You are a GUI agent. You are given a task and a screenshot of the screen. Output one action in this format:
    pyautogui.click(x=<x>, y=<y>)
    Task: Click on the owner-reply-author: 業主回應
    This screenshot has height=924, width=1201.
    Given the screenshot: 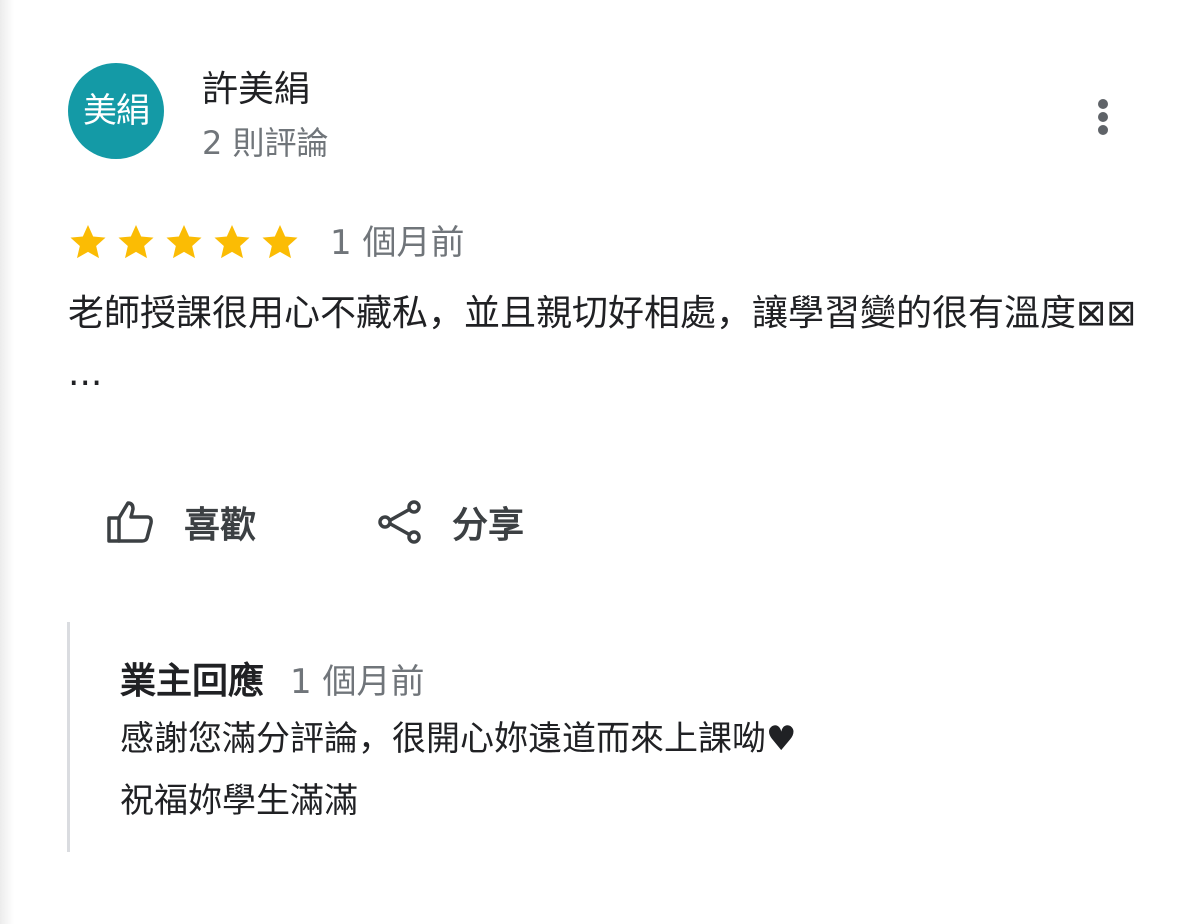 What is the action you would take?
    pyautogui.click(x=192, y=681)
    